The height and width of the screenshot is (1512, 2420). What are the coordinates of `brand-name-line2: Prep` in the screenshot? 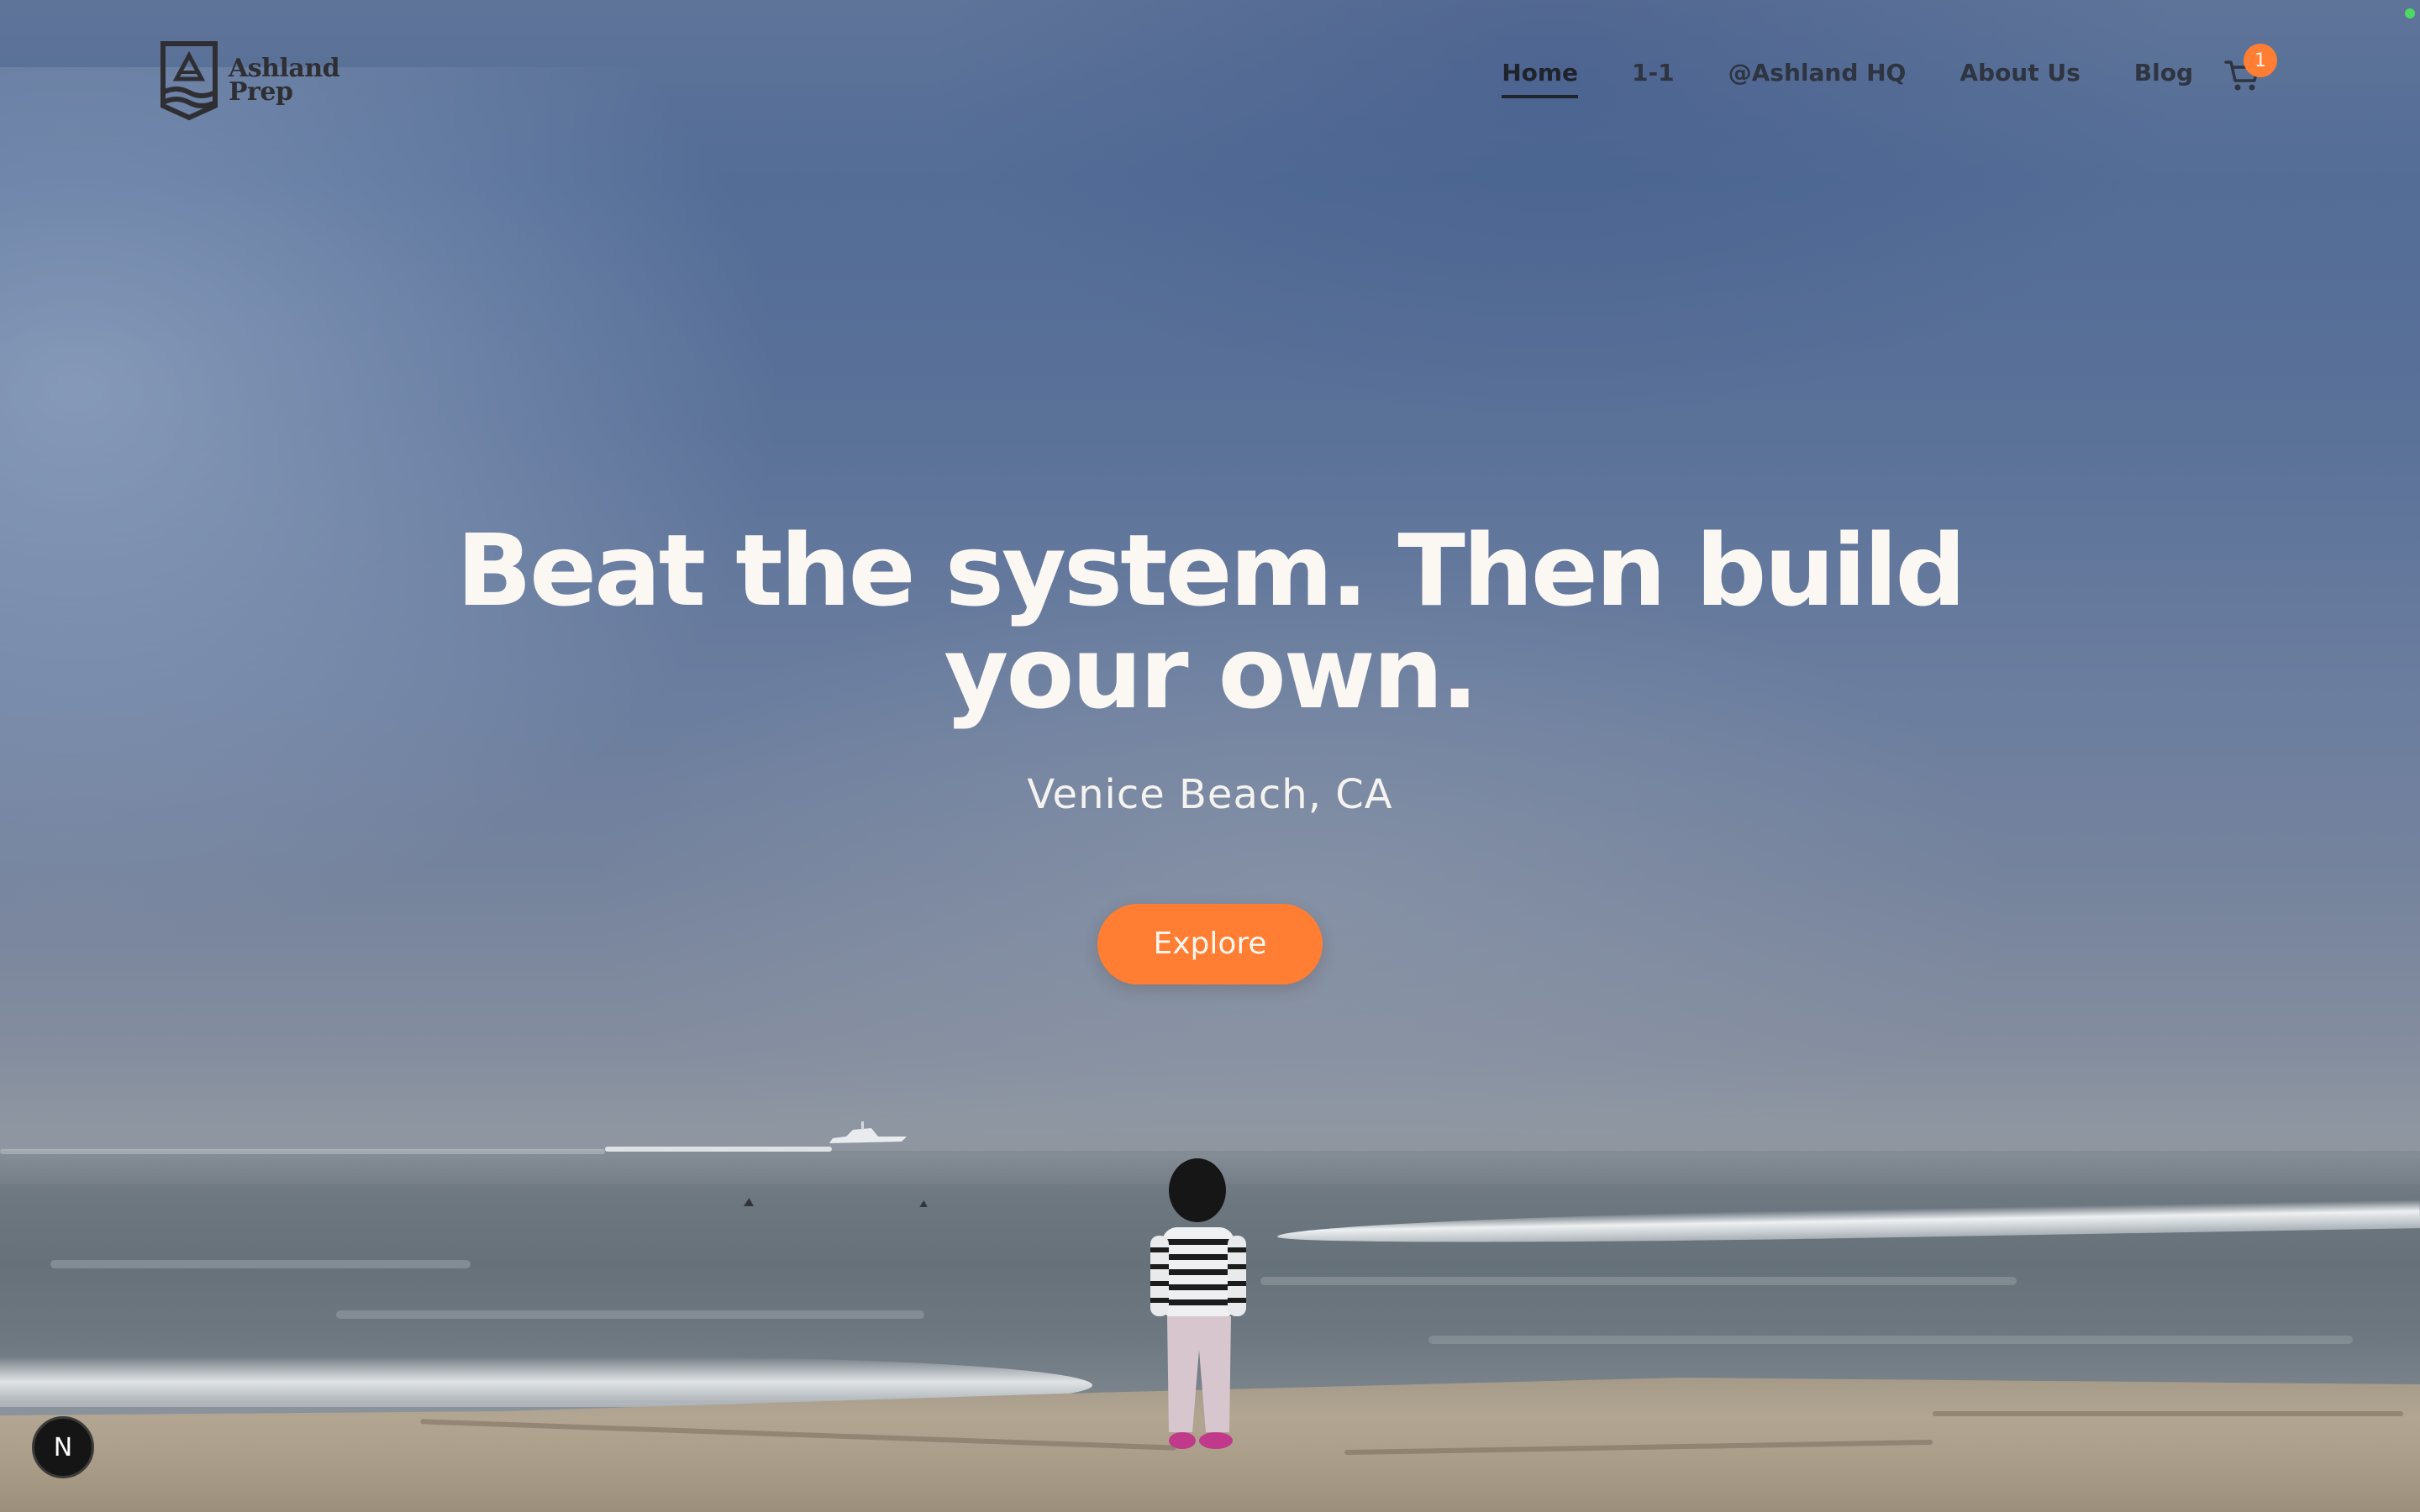 It's located at (261, 92).